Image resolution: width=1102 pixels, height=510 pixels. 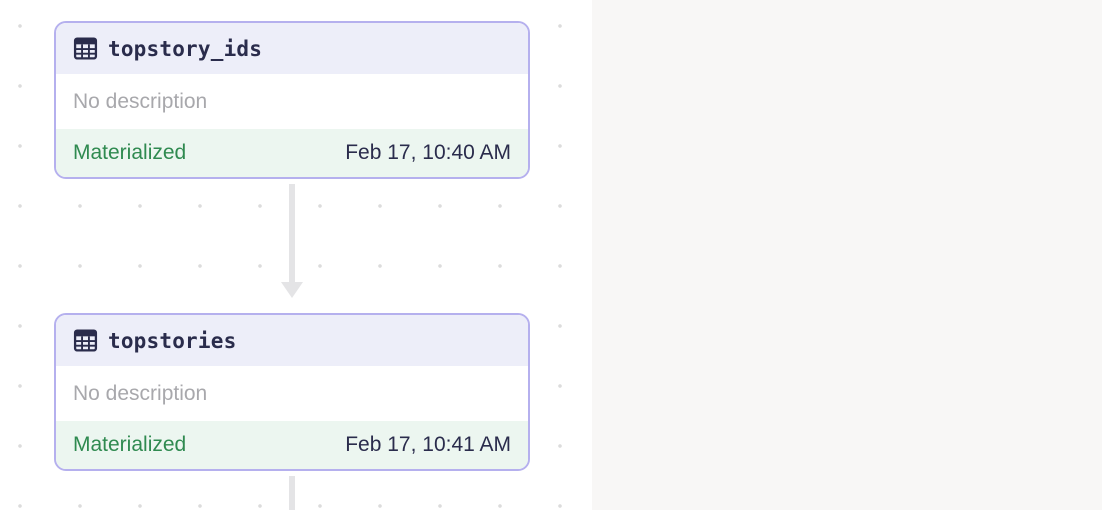 What do you see at coordinates (185, 48) in the screenshot?
I see `asset-node-title: topstory_ids` at bounding box center [185, 48].